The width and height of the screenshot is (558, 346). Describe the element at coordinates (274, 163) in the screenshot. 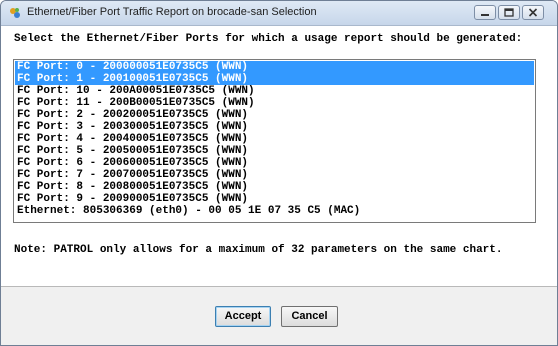

I see `list-item: FC Port: 6 - 200600051E0735C5 (WWN)` at that location.